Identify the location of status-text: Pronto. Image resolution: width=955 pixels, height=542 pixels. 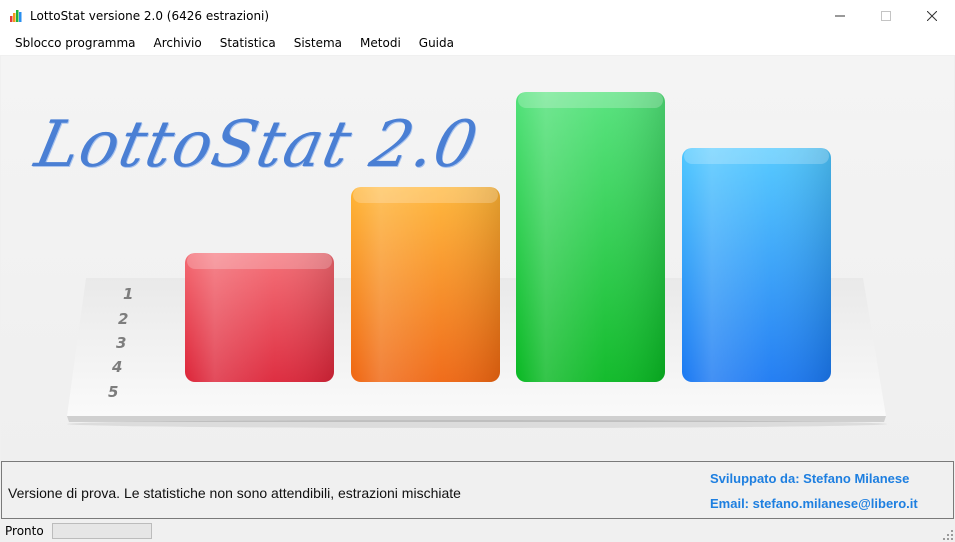
(24, 530).